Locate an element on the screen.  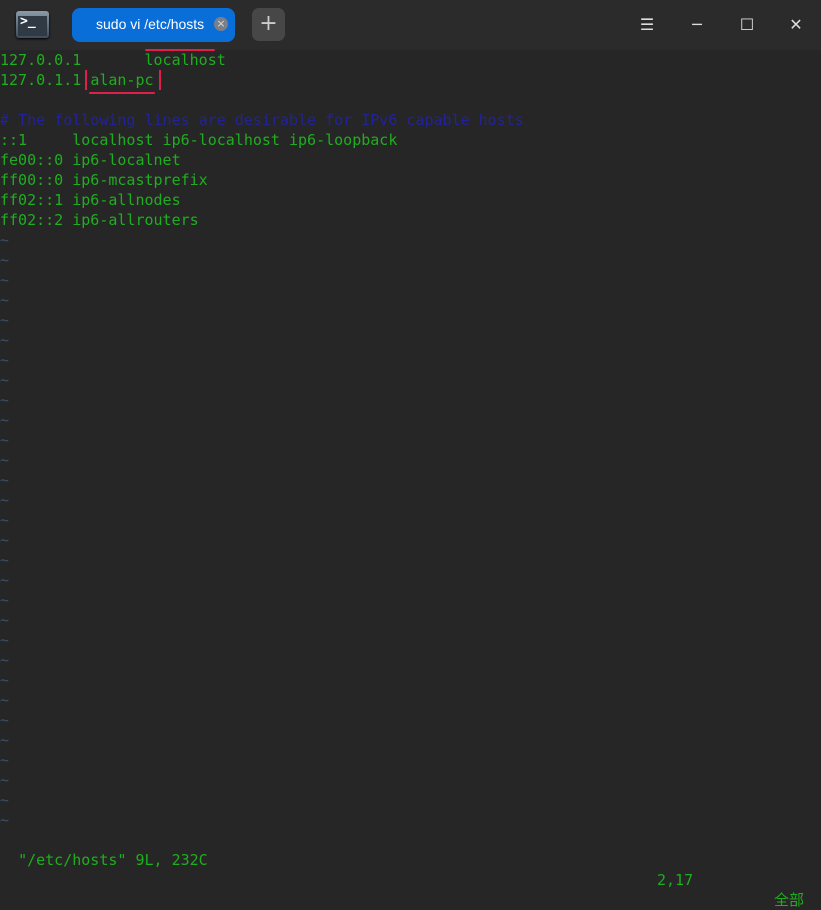
tab-label: sudo vi /etc/hosts is located at coordinates (150, 24).